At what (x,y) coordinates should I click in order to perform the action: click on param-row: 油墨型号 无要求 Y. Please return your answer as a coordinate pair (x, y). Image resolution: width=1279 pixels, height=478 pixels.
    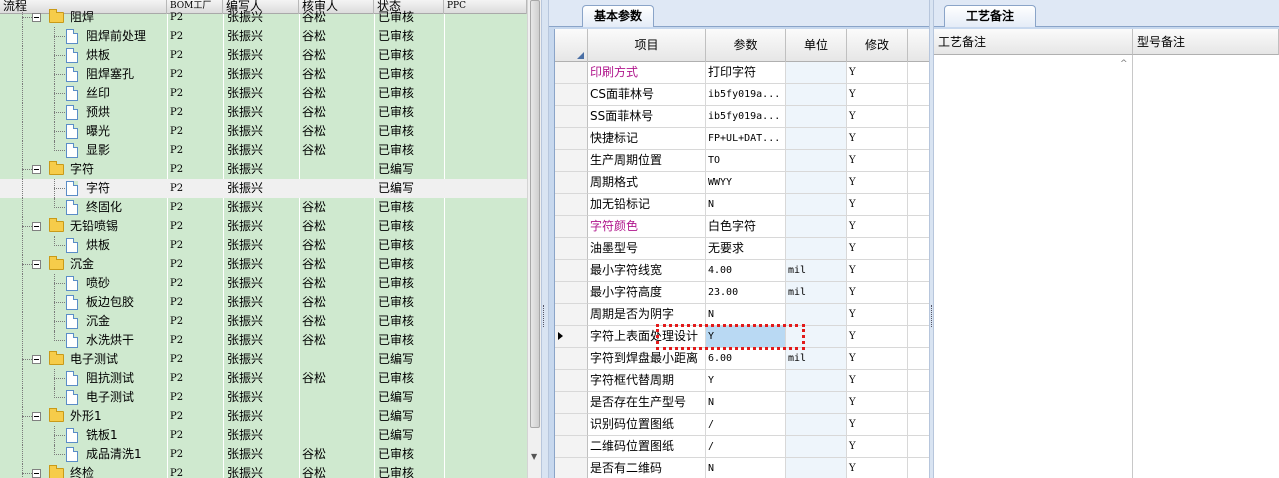
    Looking at the image, I should click on (742, 249).